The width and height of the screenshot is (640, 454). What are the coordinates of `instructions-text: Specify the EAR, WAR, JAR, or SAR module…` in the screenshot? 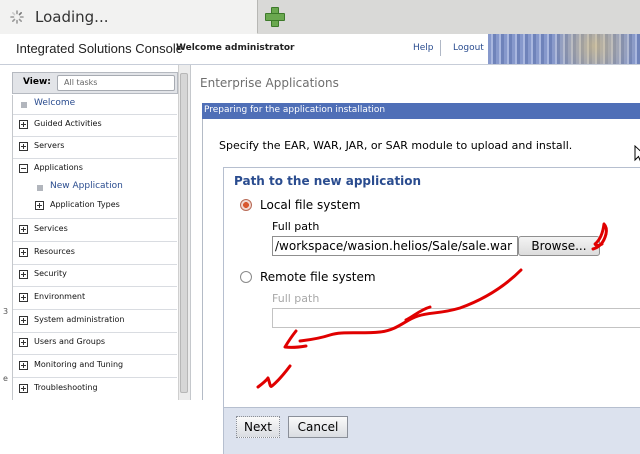 It's located at (396, 145).